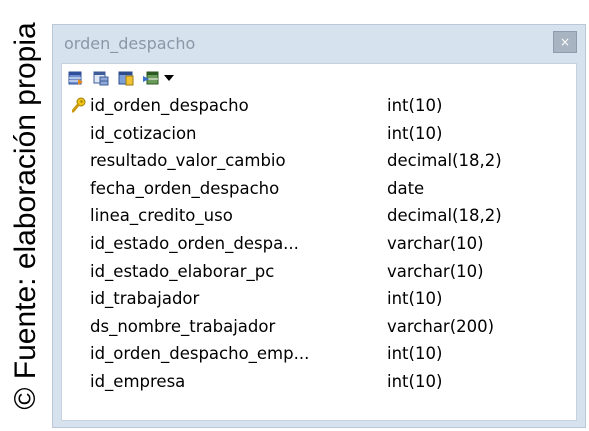 The image size is (589, 431). I want to click on close-button: ×, so click(565, 42).